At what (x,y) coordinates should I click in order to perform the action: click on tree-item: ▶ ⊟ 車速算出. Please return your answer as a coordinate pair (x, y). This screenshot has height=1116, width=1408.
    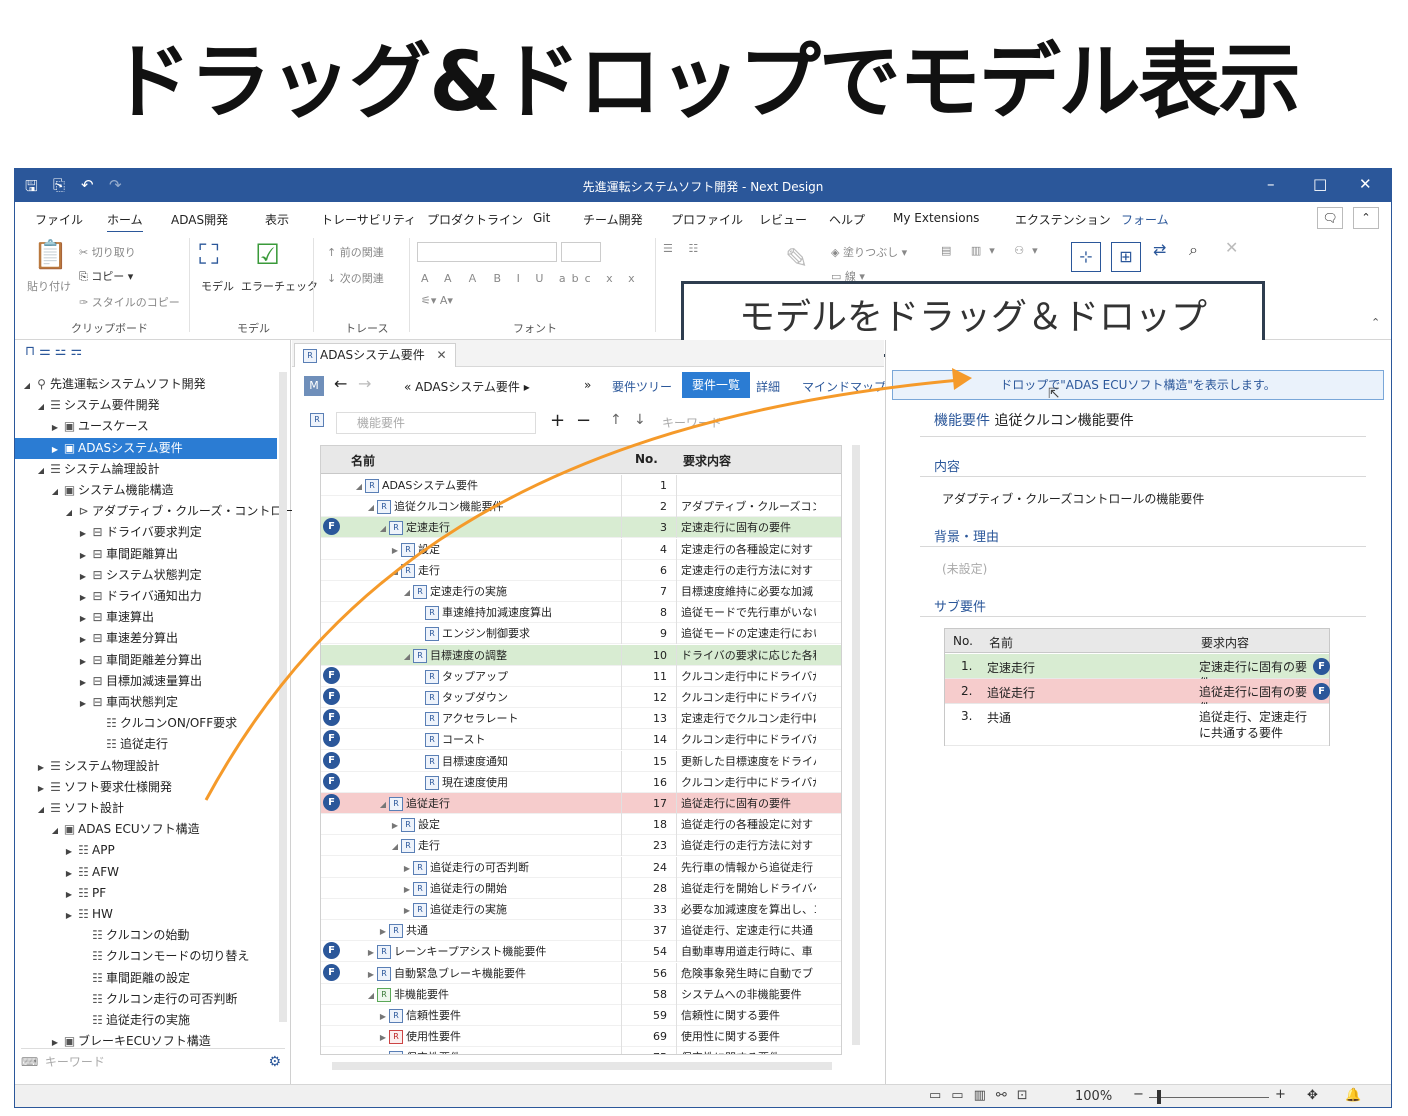
    Looking at the image, I should click on (146, 617).